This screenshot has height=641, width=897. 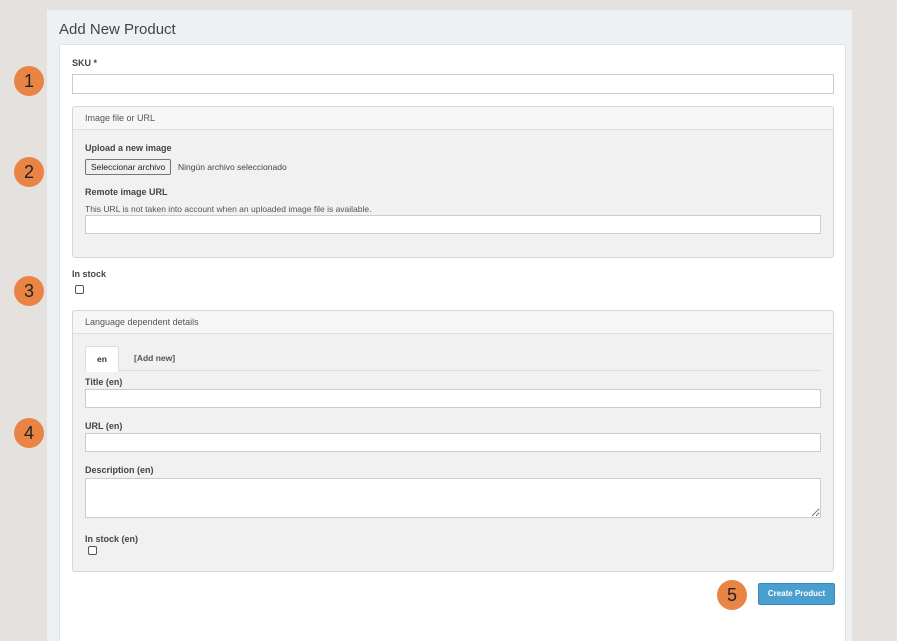 I want to click on tab-add-new: [Add new], so click(x=154, y=358).